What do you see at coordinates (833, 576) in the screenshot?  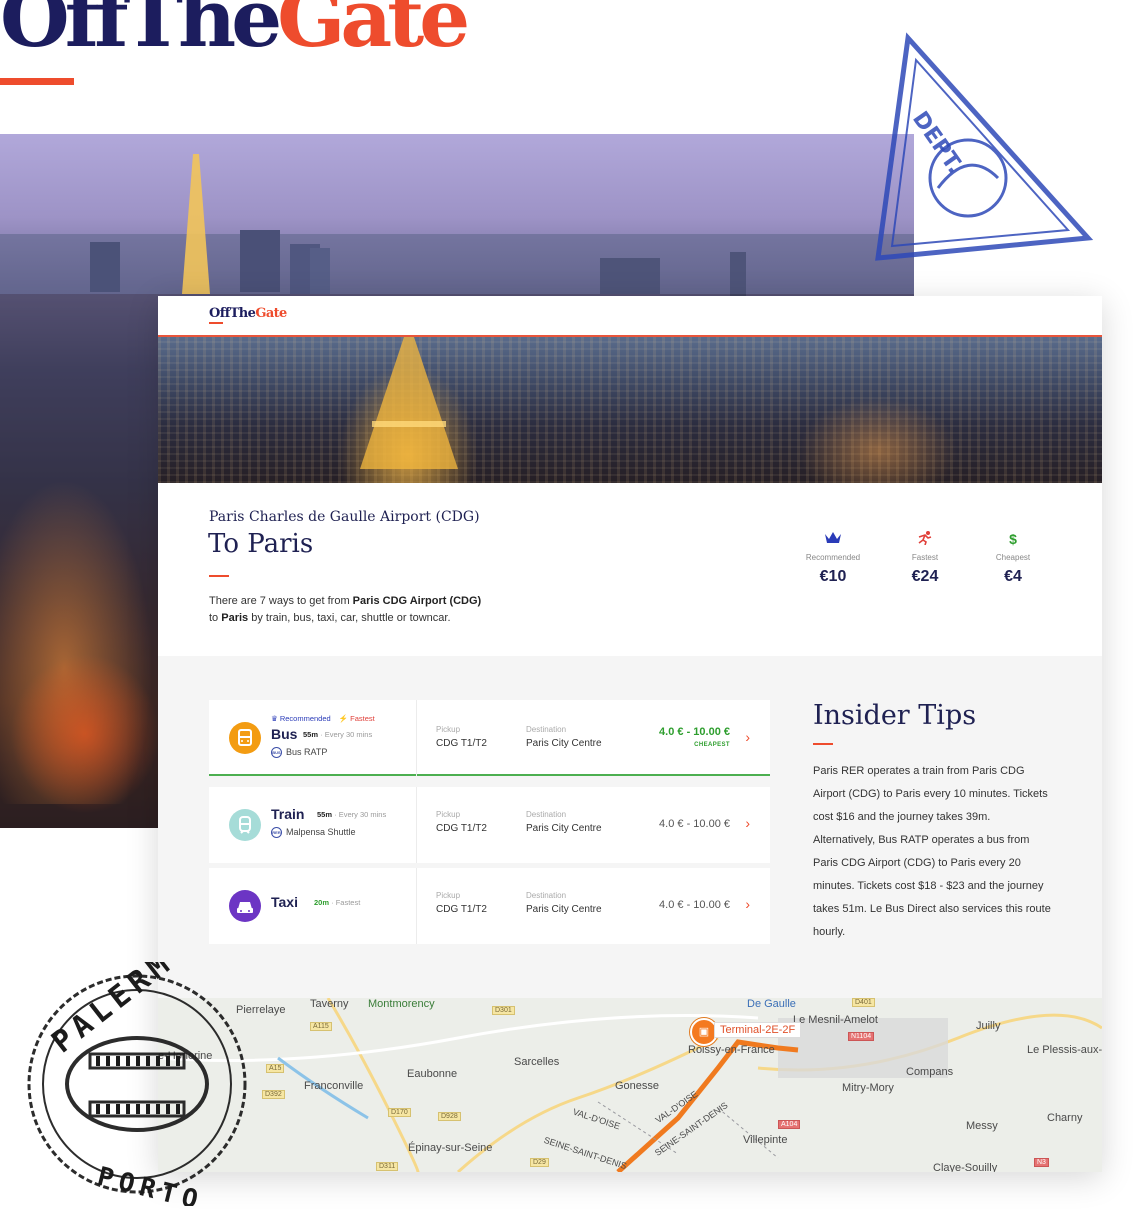 I see `stat-value: €10` at bounding box center [833, 576].